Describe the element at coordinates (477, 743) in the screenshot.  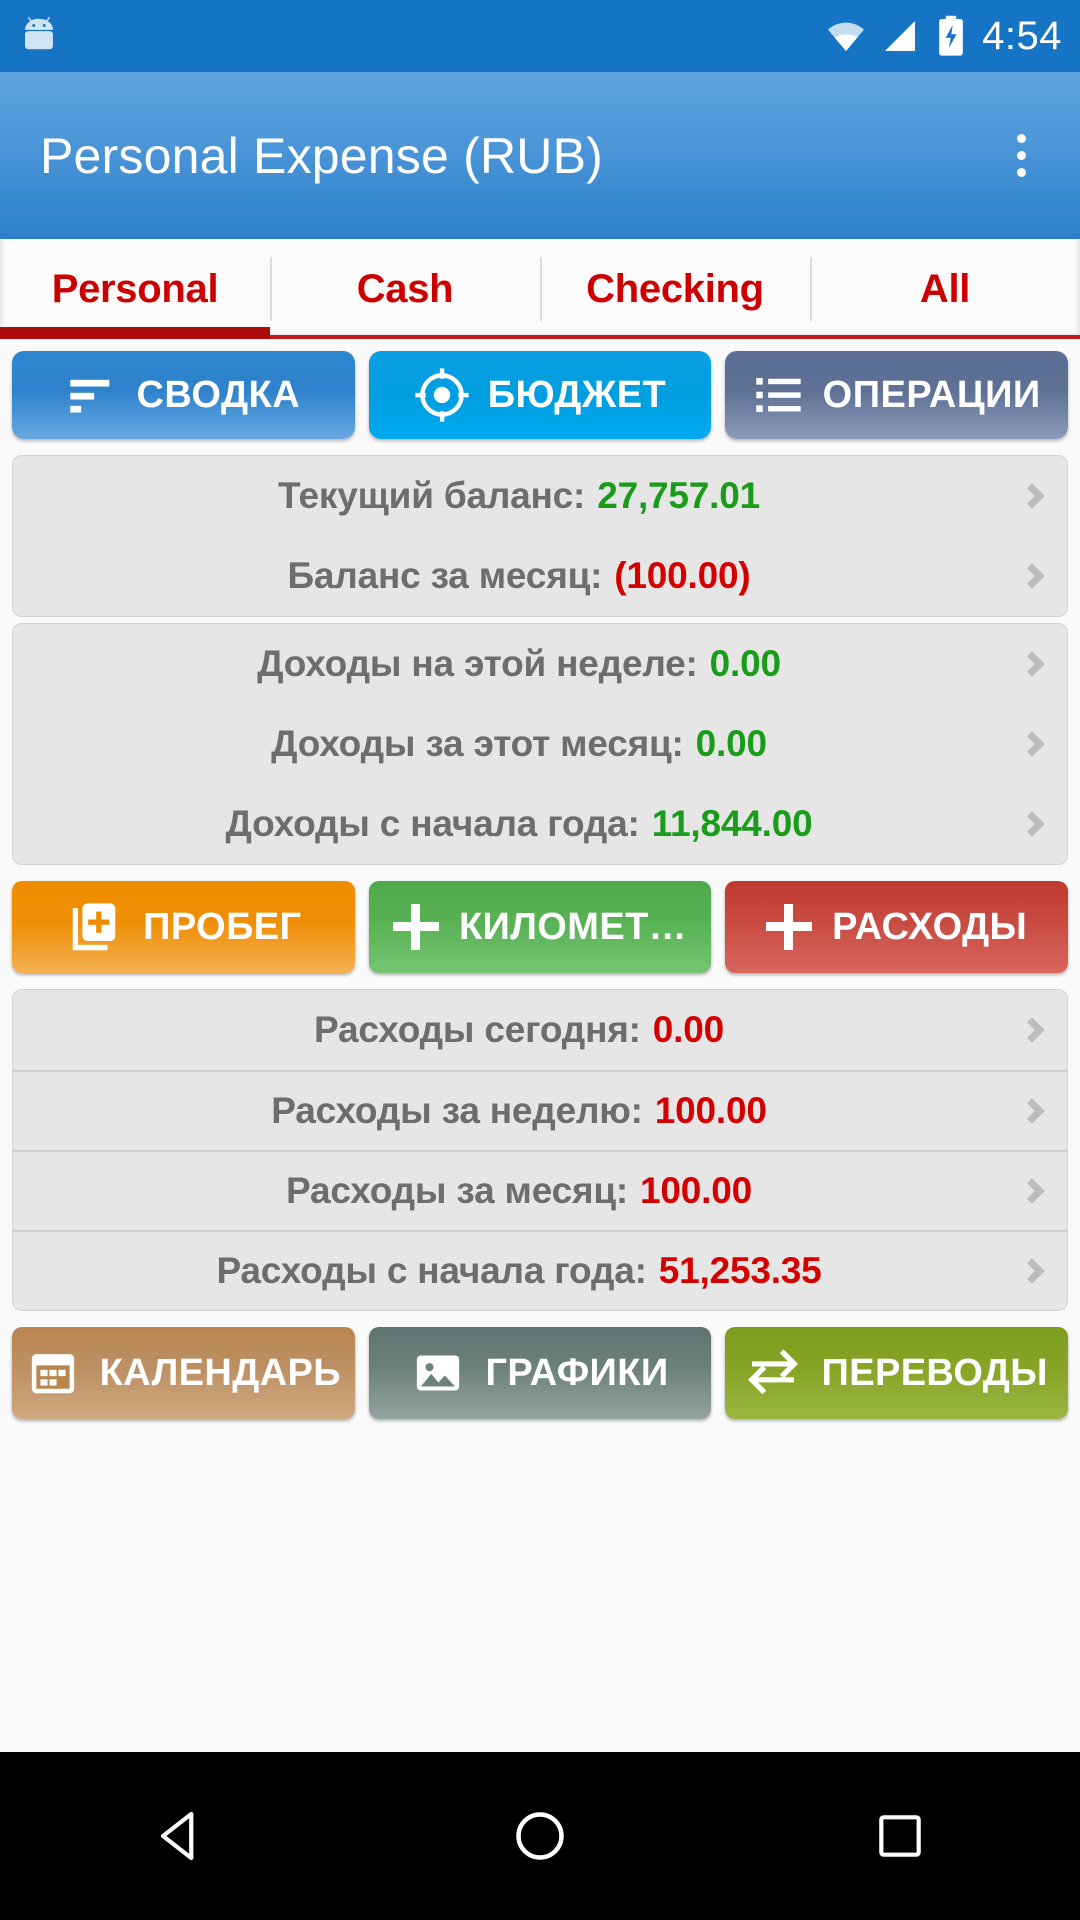
I see `row-label: Доходы за этот месяц:` at that location.